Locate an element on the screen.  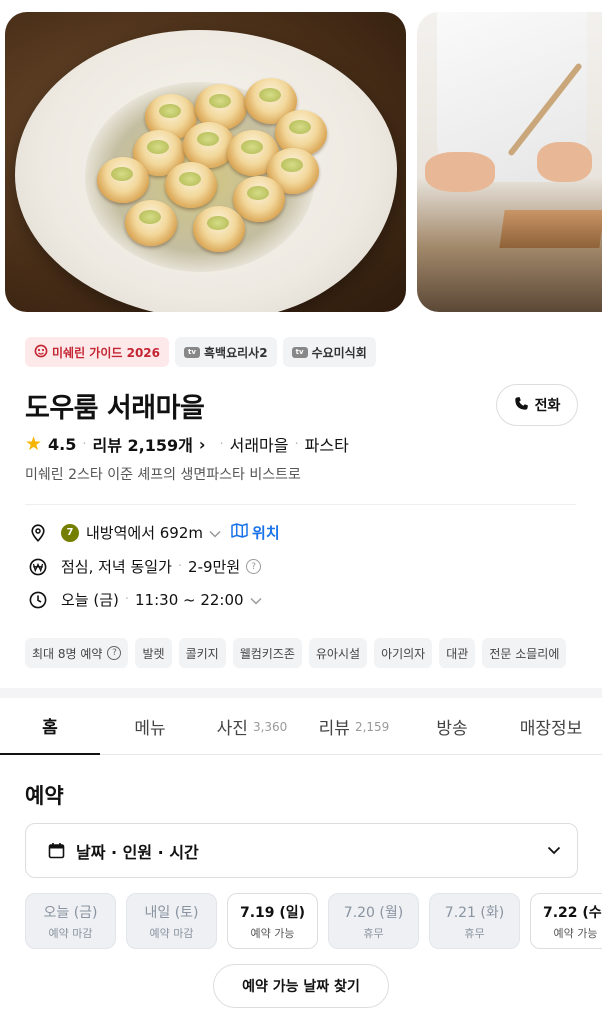
divider is located at coordinates (300, 504).